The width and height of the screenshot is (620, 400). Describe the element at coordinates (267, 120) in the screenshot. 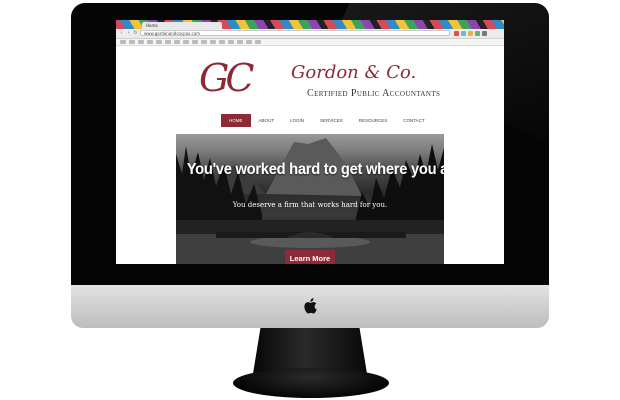

I see `nav-item-about: About` at that location.